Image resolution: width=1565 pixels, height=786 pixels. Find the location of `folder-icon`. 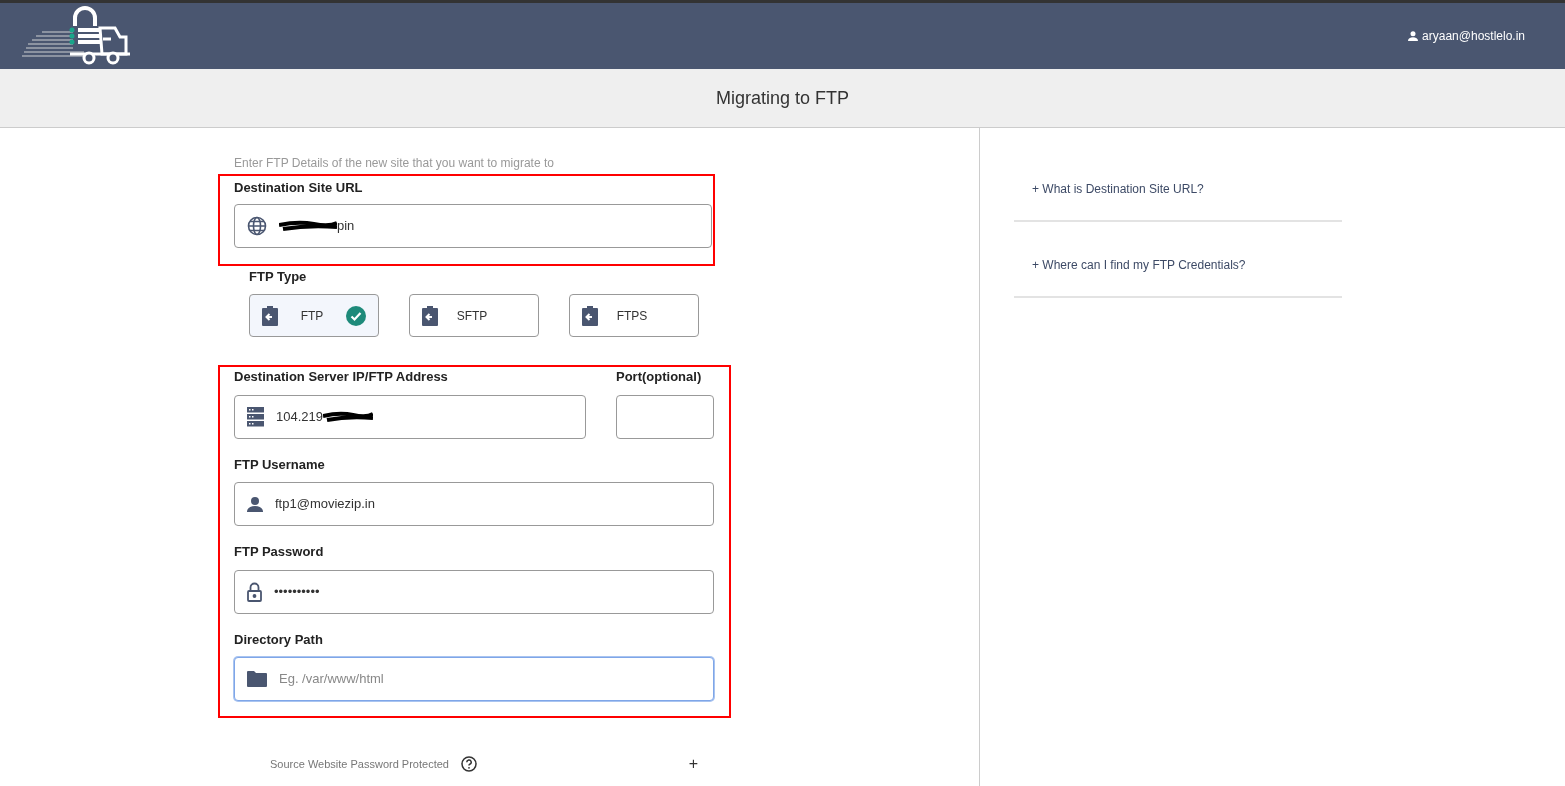

folder-icon is located at coordinates (257, 679).